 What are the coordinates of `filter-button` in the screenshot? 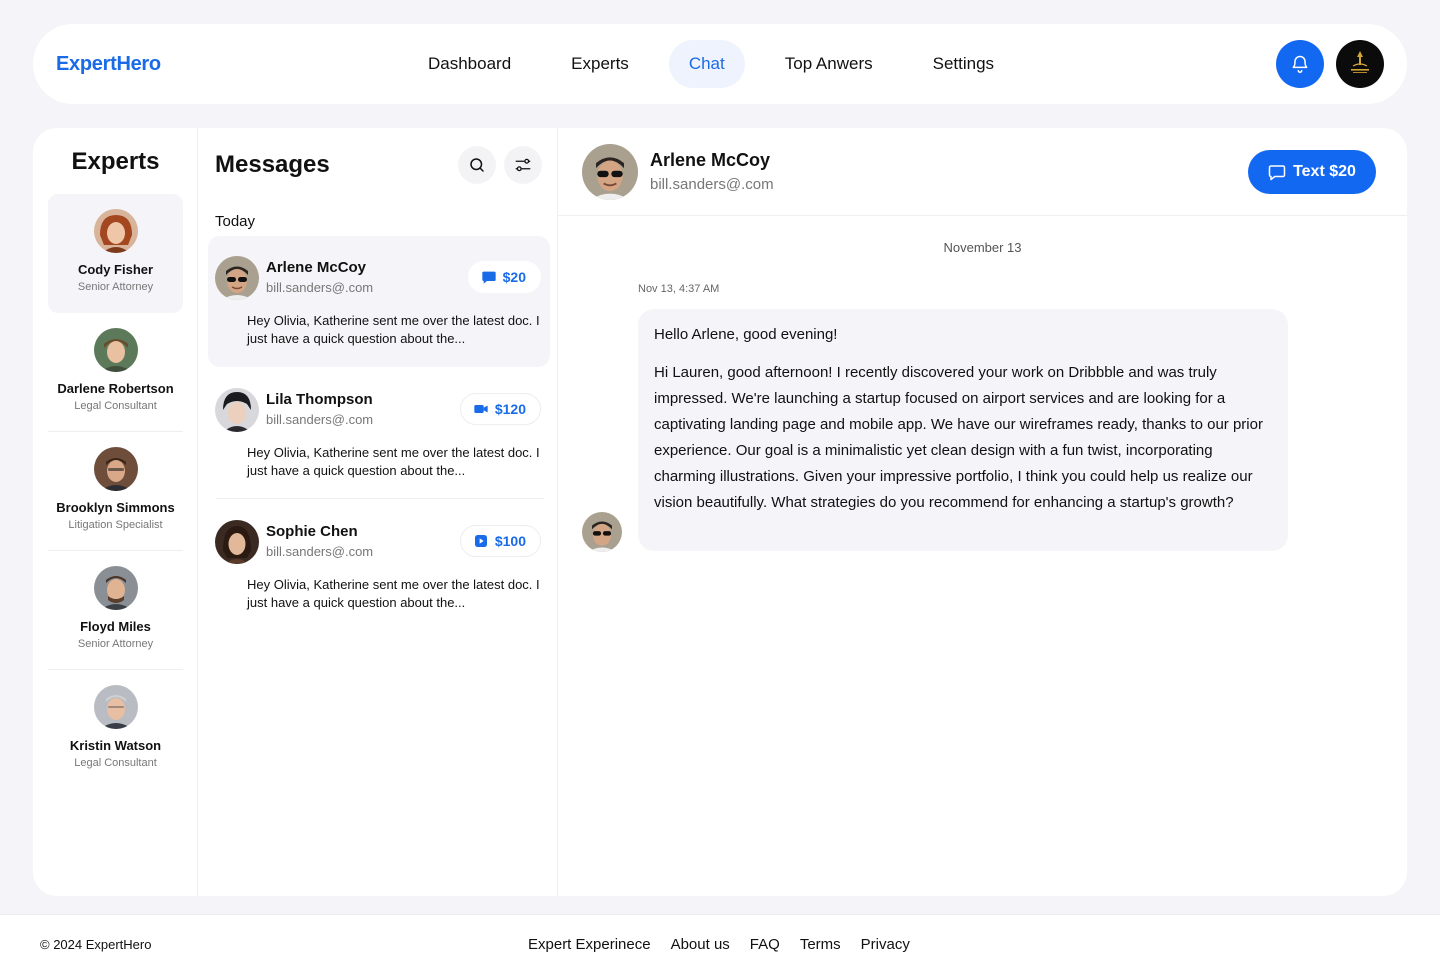 It's located at (523, 165).